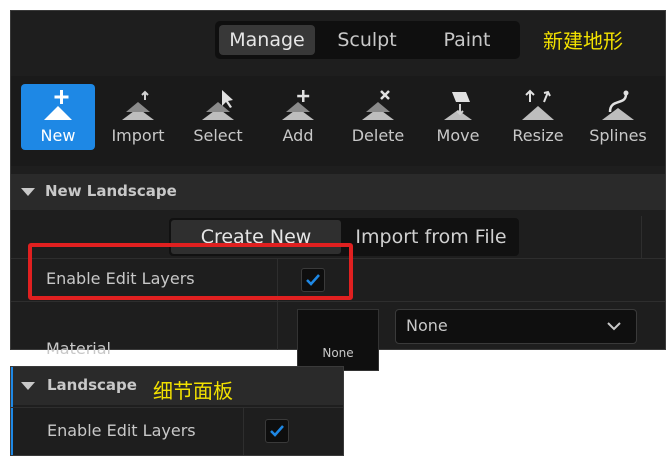 This screenshot has width=672, height=465. I want to click on new-button-label: New, so click(58, 135).